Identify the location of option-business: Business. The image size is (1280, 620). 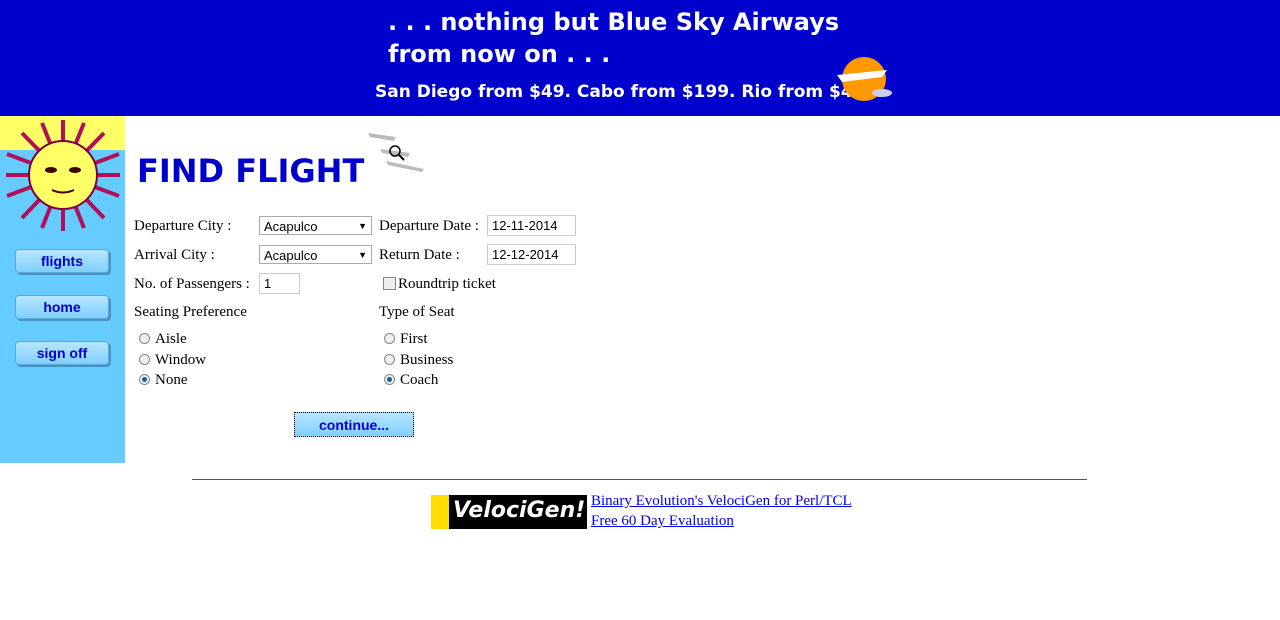
(427, 360).